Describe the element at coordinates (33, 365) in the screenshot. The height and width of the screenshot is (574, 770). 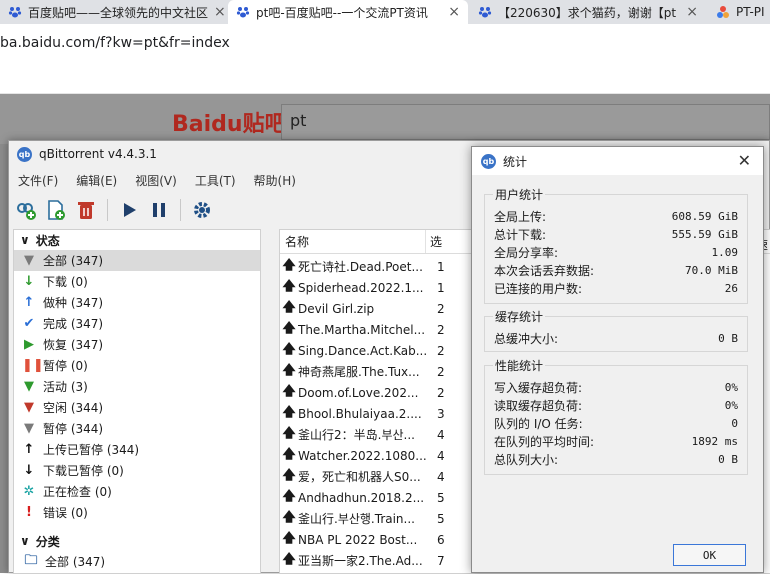
I see `pause-icon: ❚❚` at that location.